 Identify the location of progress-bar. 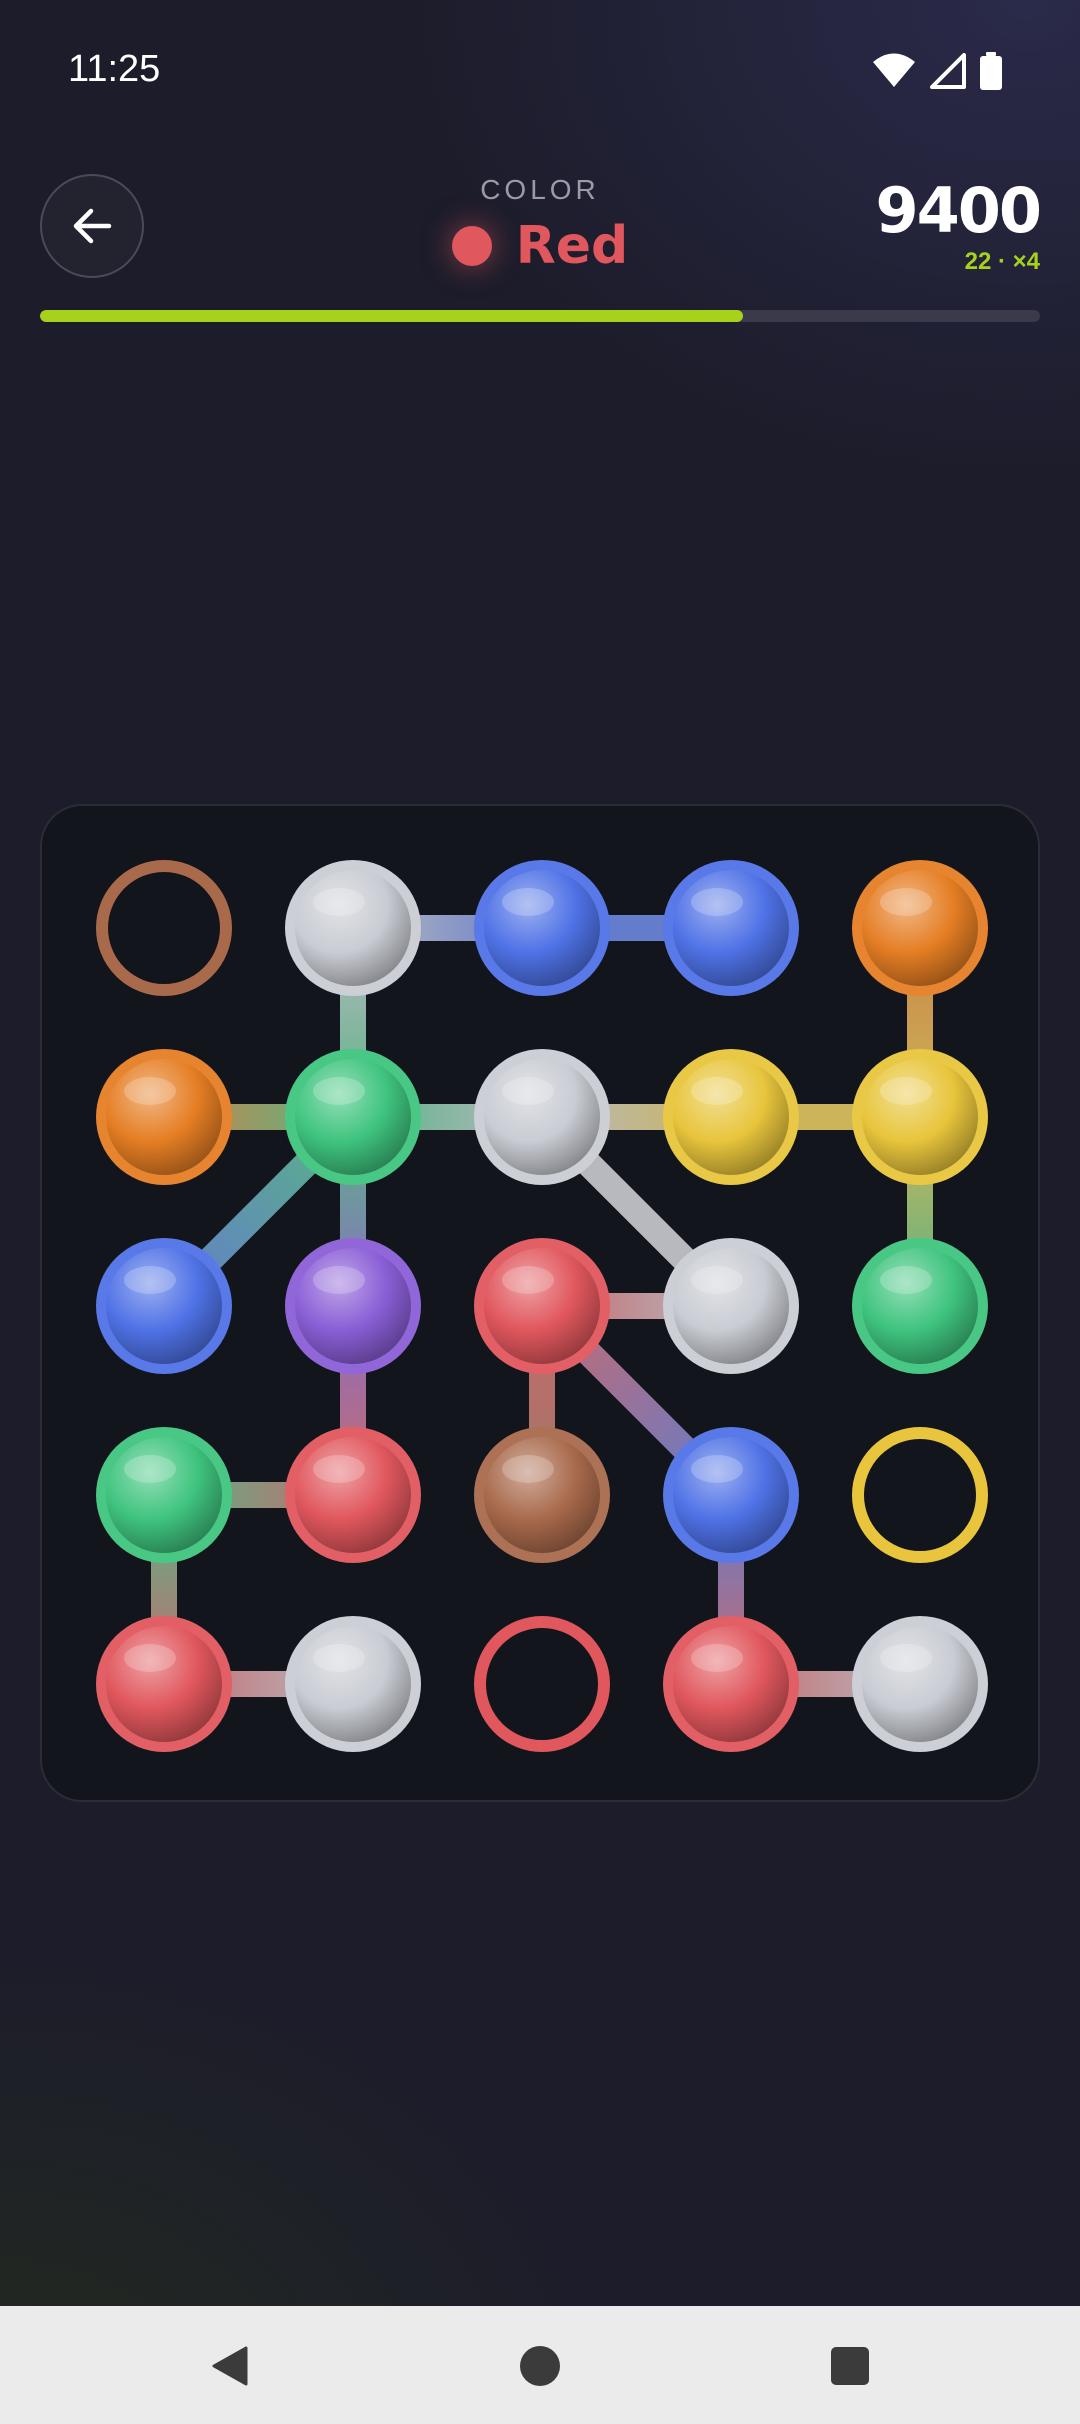
(540, 316).